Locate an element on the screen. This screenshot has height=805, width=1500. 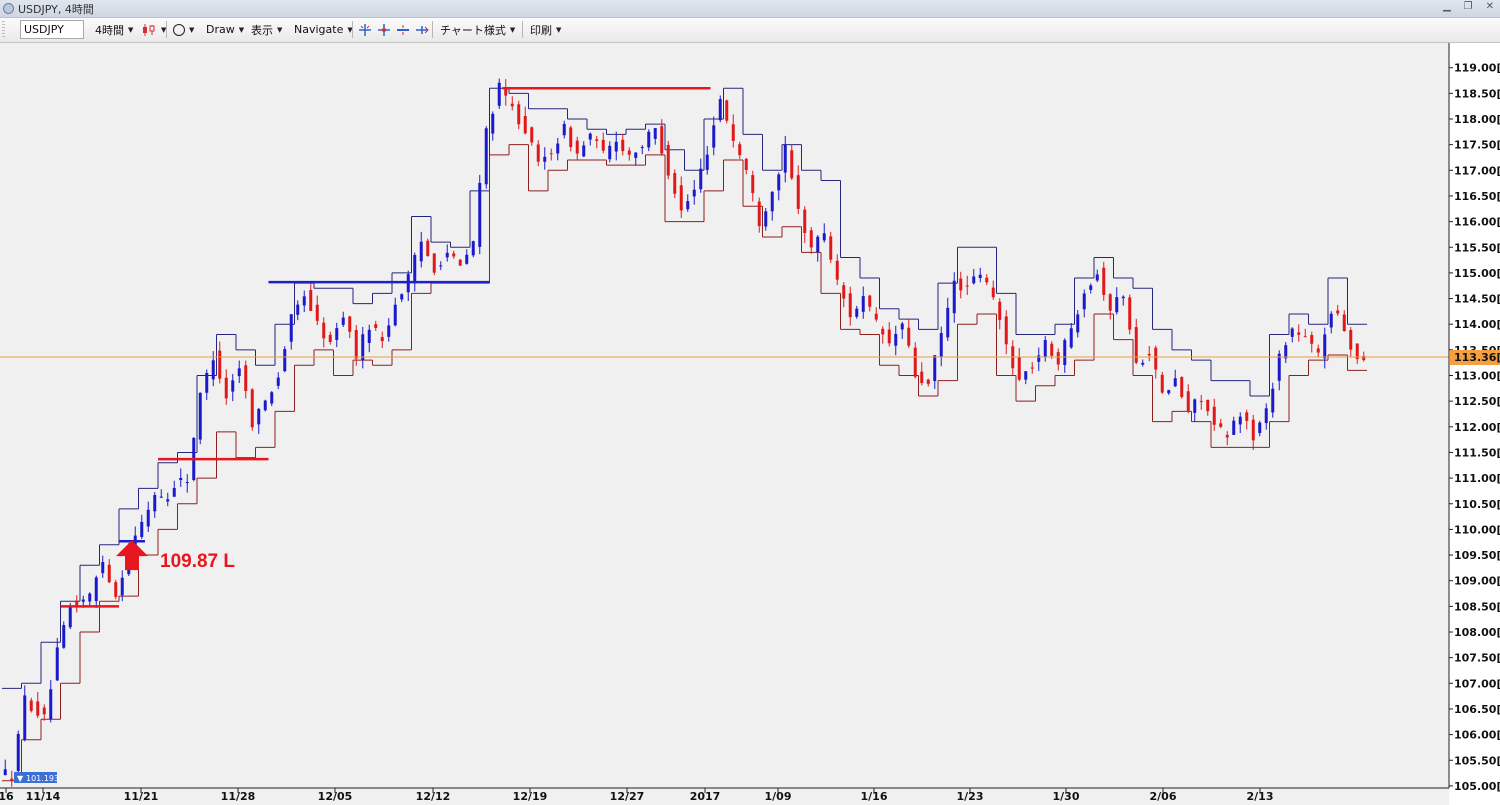
close-icon: ✕ is located at coordinates (1490, 6).